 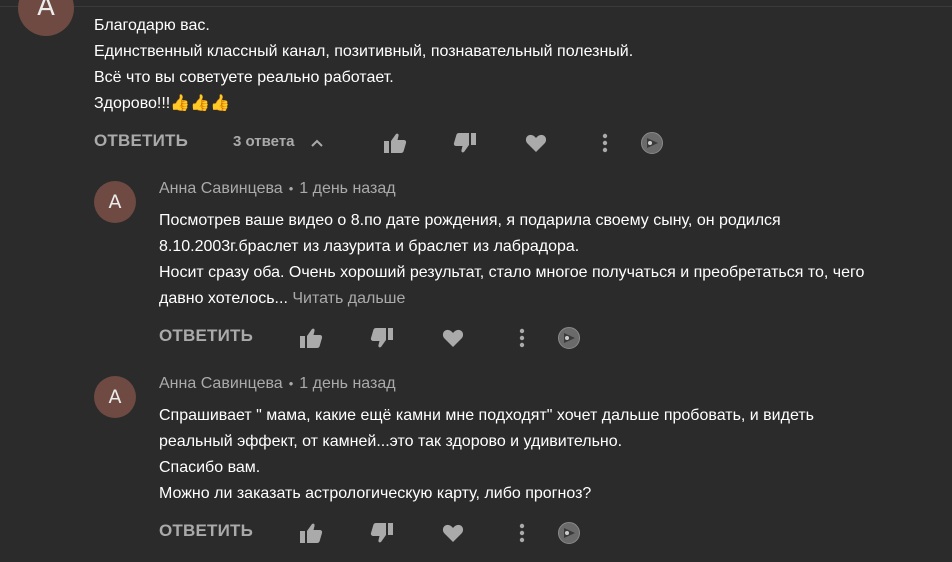 I want to click on read-more-link: Читать дальше, so click(x=348, y=298).